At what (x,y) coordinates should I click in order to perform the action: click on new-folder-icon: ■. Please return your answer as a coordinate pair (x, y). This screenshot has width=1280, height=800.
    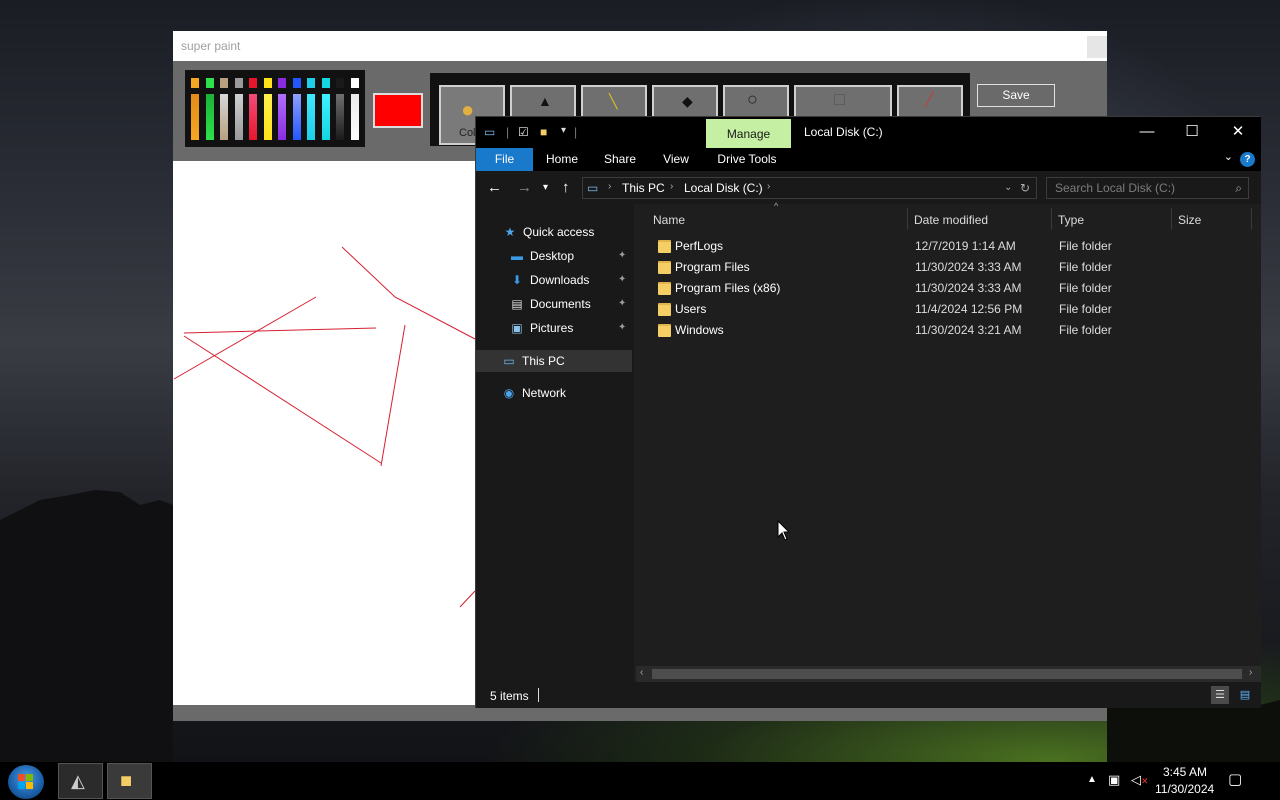
    Looking at the image, I should click on (543, 132).